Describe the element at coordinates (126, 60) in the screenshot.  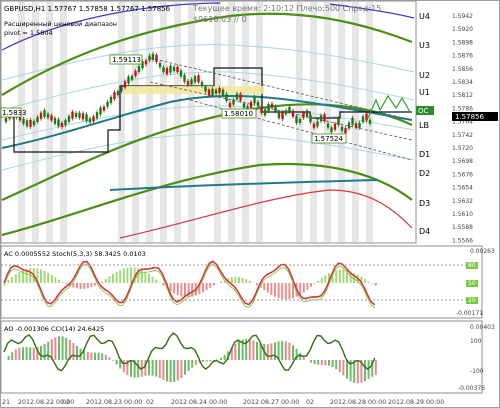
I see `svg-text: 1.59113` at that location.